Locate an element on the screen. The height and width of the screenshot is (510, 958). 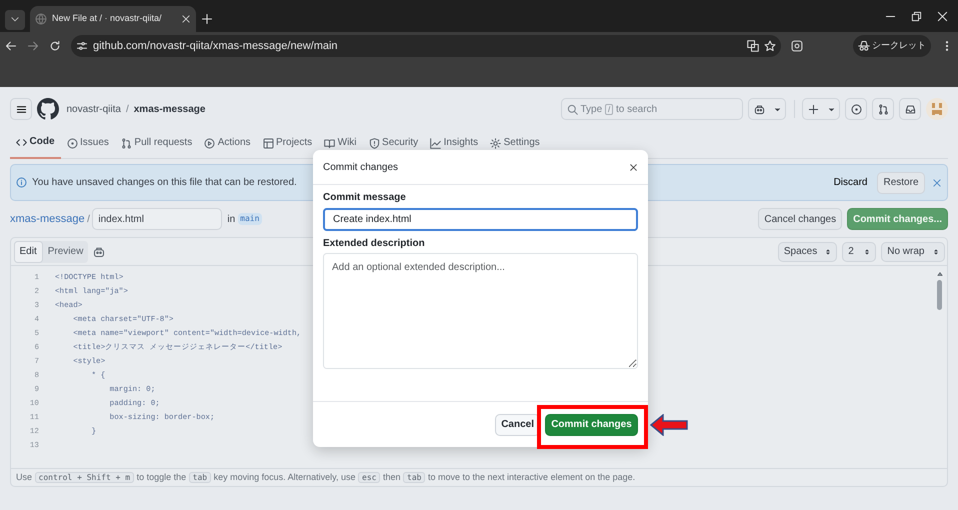
commit-button: Commit changes is located at coordinates (591, 425).